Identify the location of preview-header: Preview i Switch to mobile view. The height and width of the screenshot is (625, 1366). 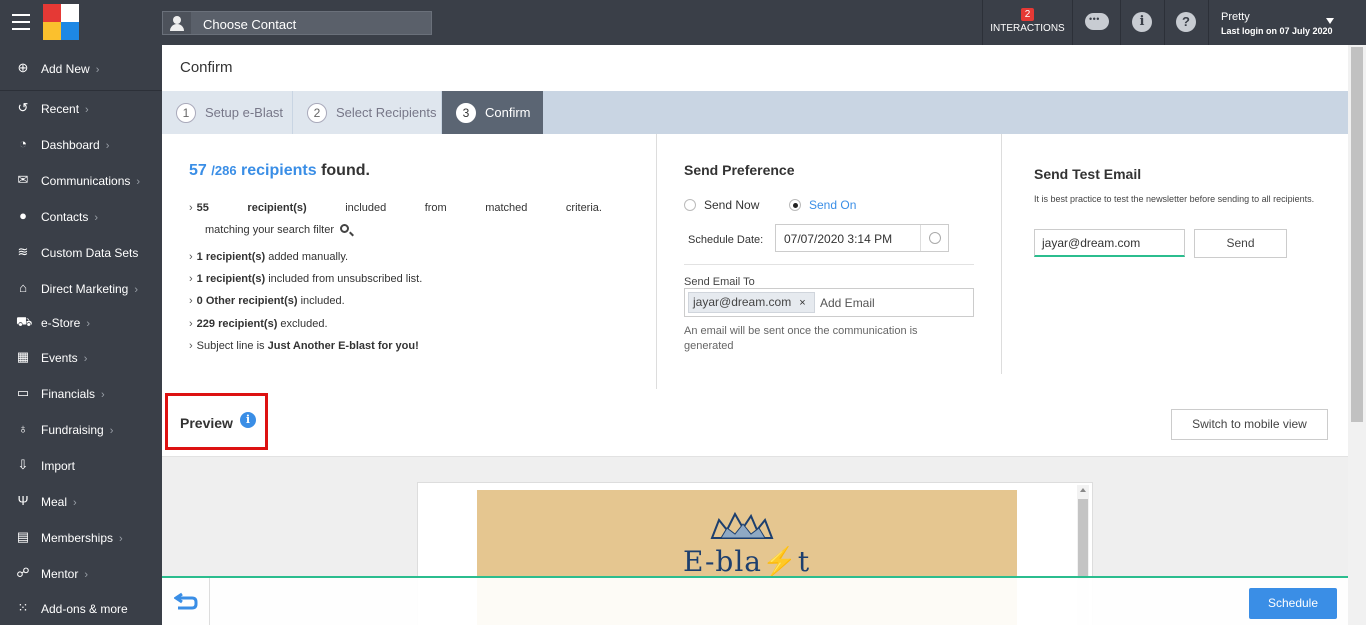
(755, 423).